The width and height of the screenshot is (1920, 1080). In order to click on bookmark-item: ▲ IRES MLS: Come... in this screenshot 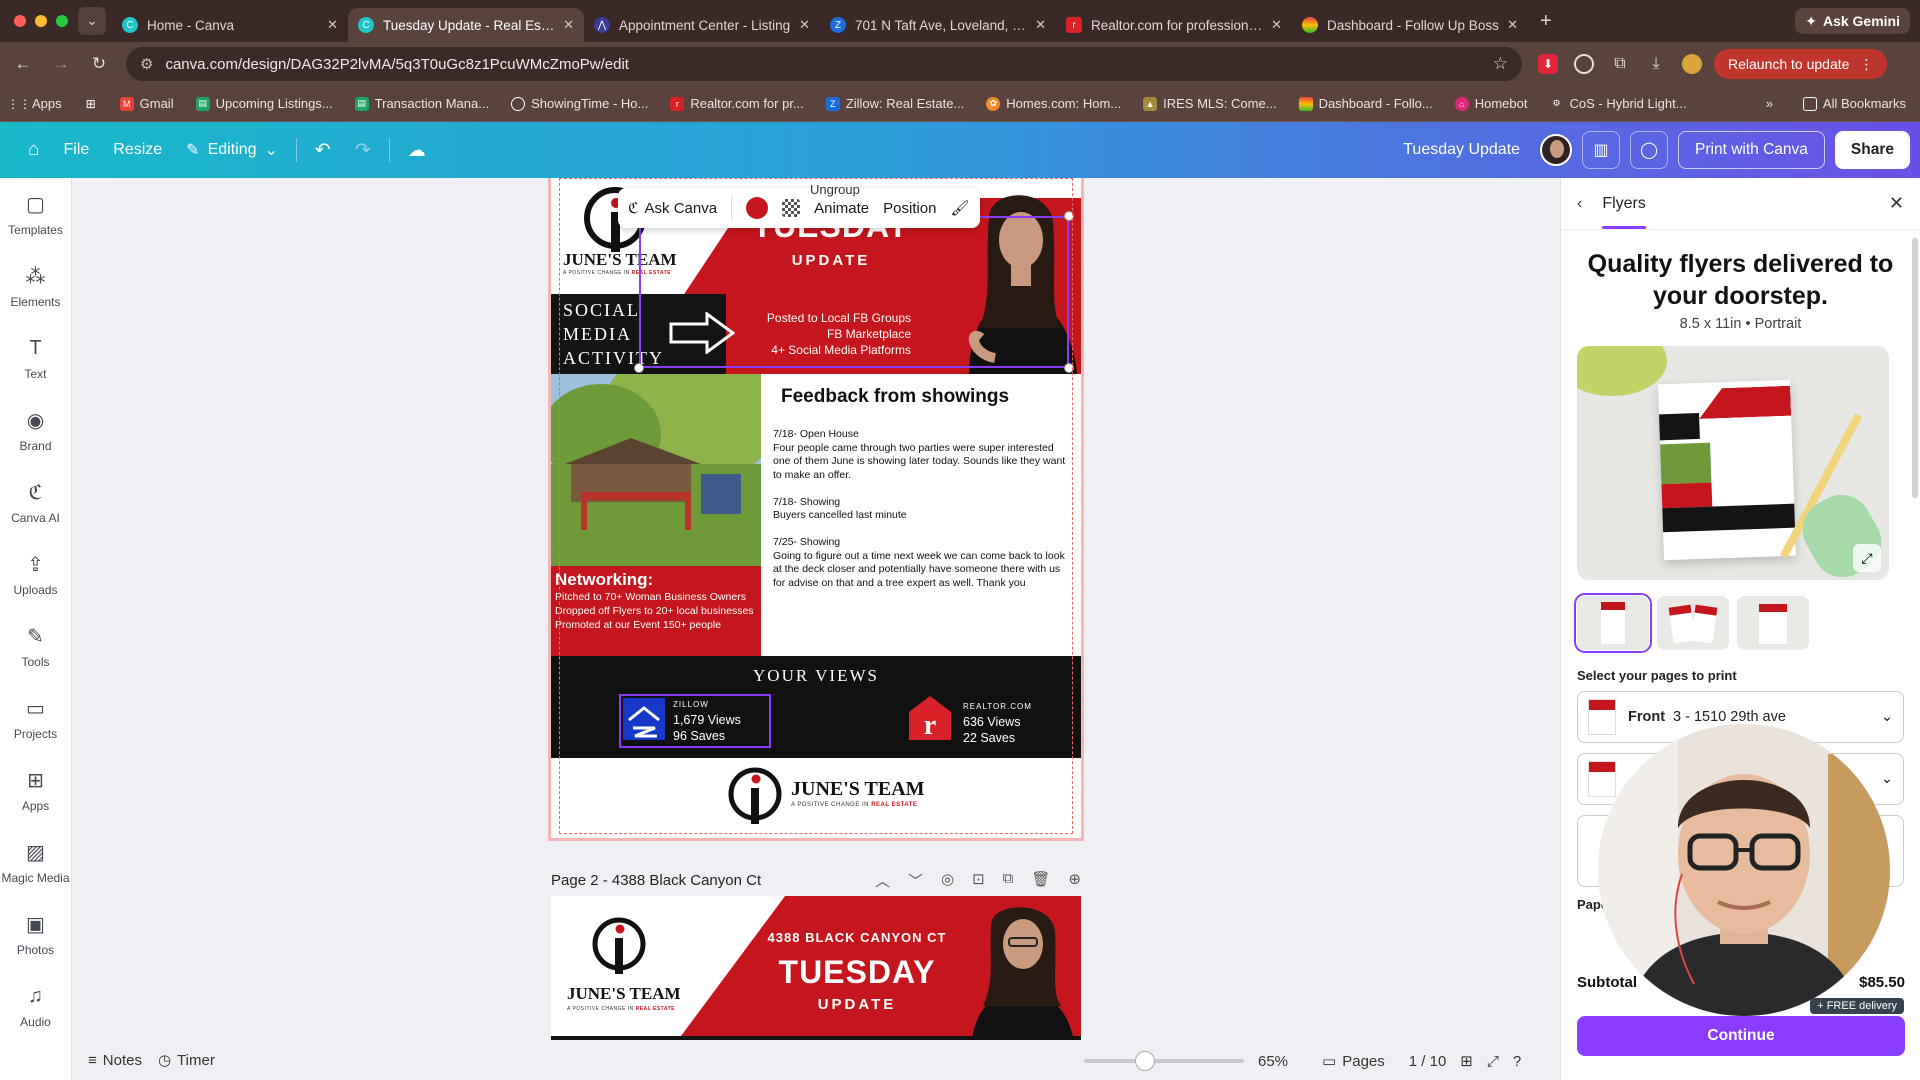, I will do `click(1210, 103)`.